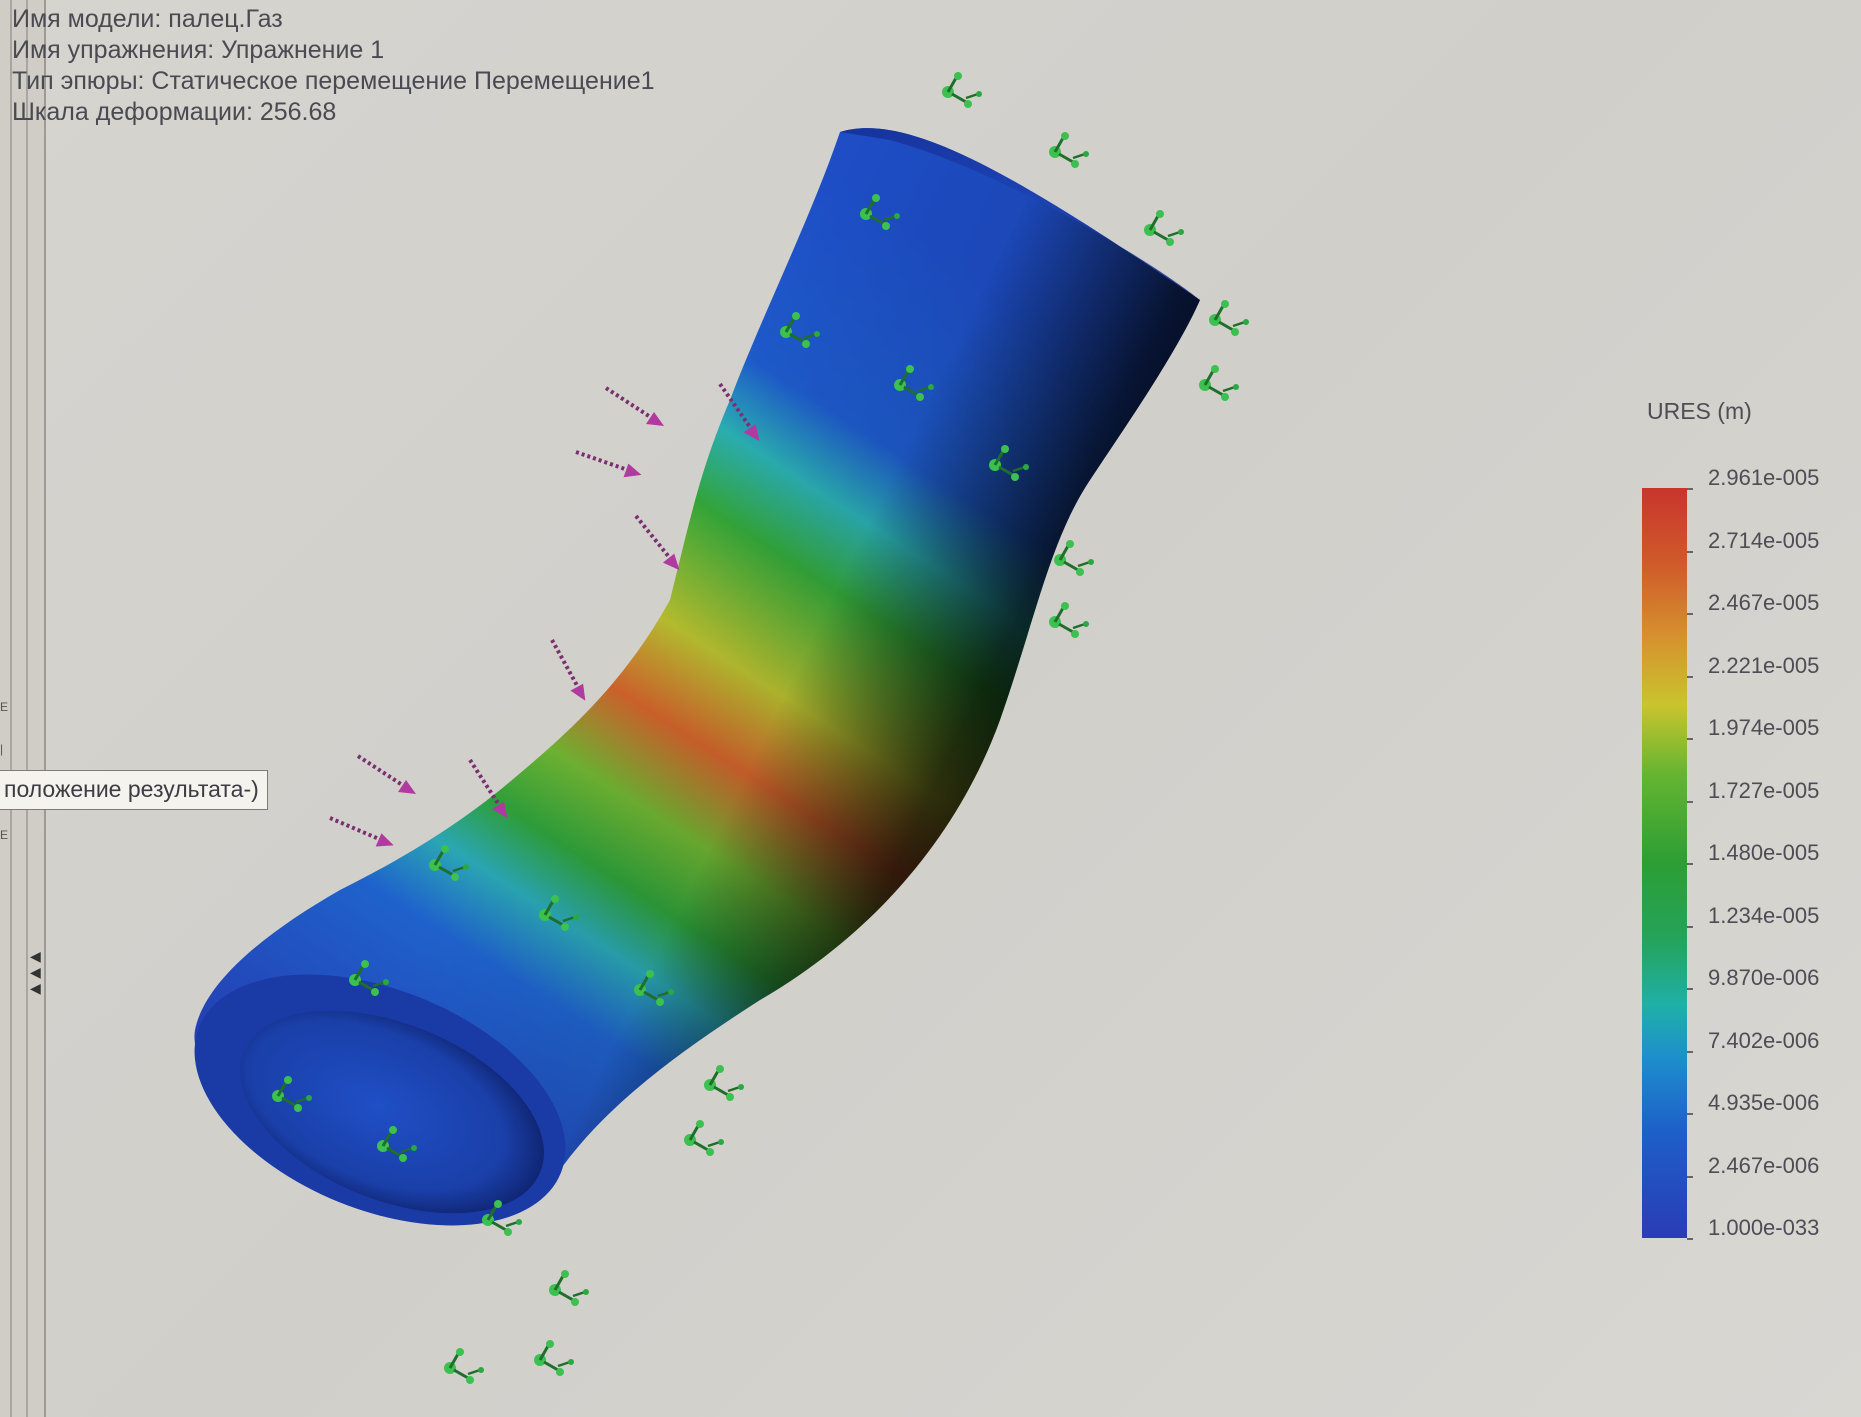  What do you see at coordinates (1764, 915) in the screenshot?
I see `legend-tick-label: 1.234e-005` at bounding box center [1764, 915].